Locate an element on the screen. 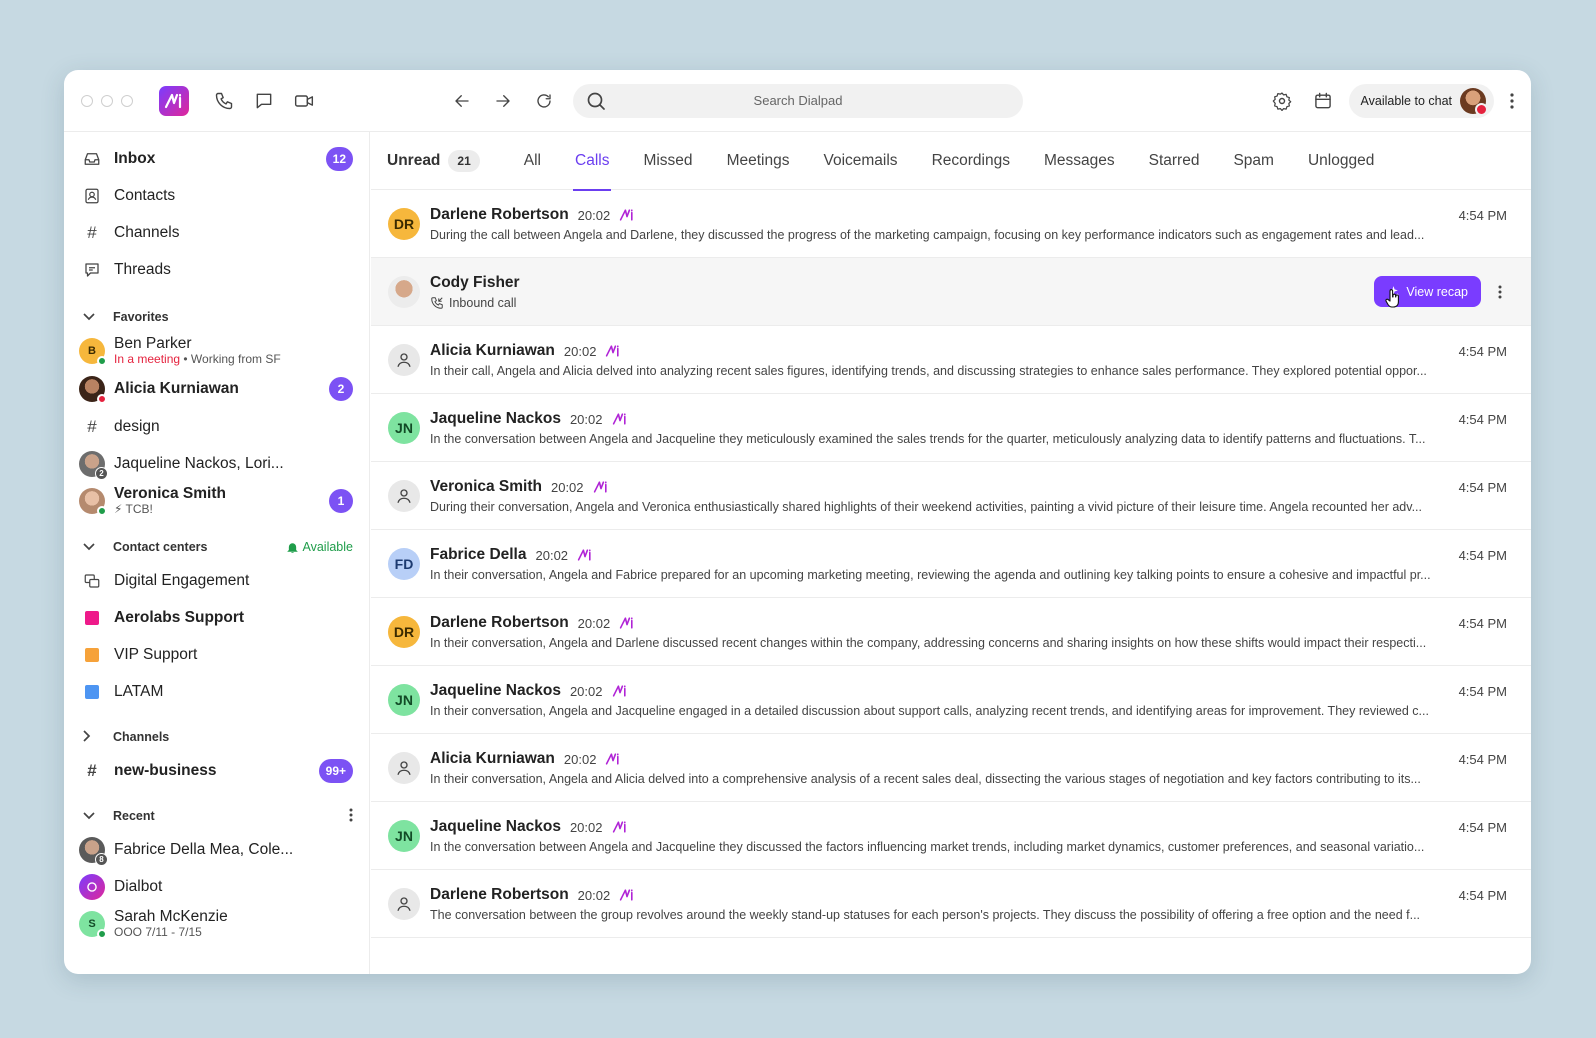 The width and height of the screenshot is (1596, 1038). channels-section-header: Channels is located at coordinates (216, 737).